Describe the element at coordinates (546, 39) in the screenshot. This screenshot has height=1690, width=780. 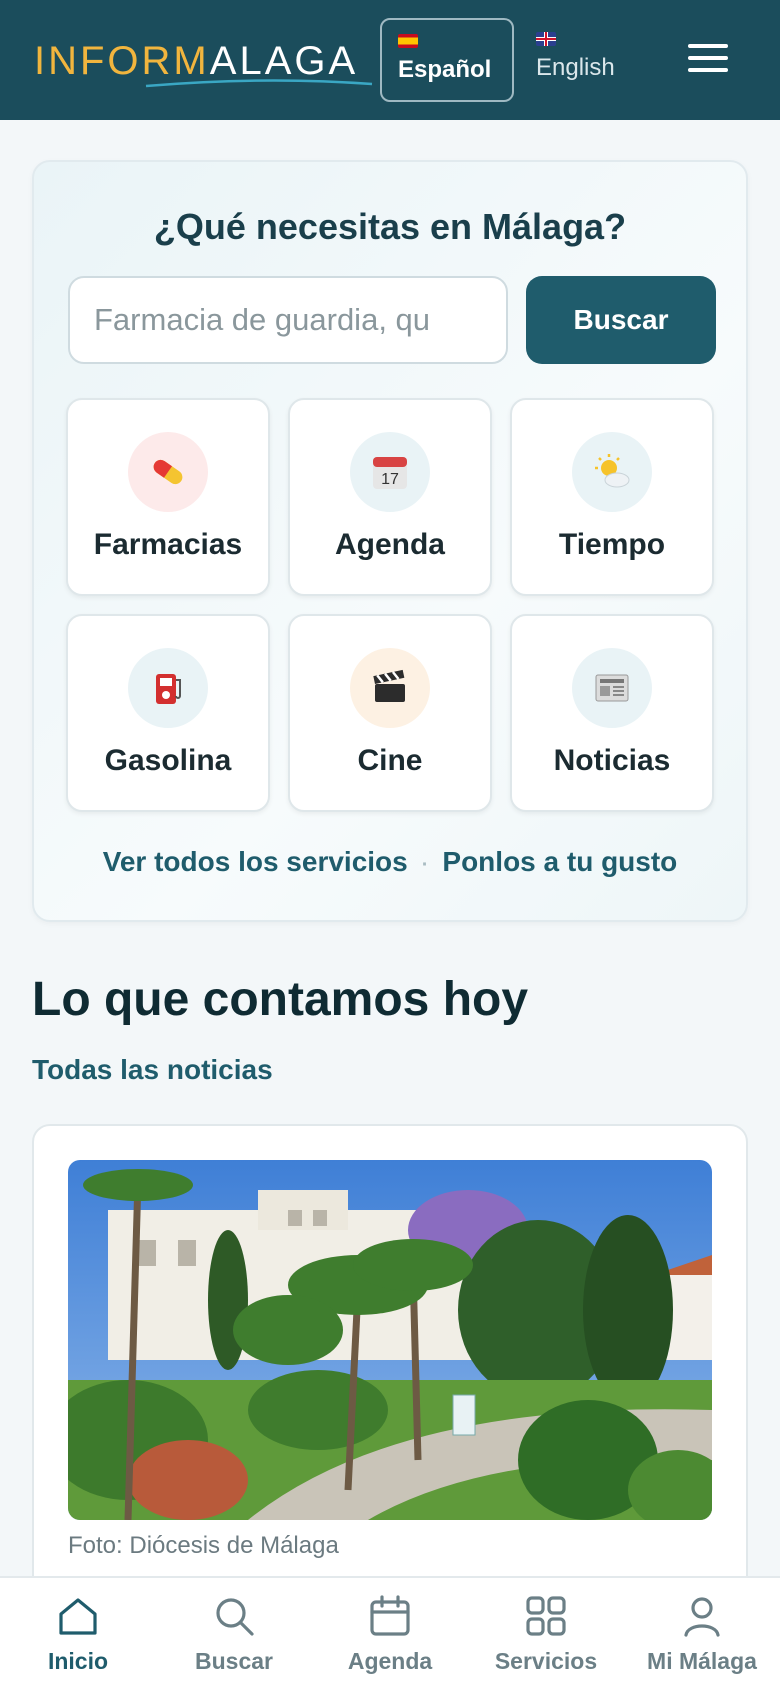
I see `uk-flag-icon` at that location.